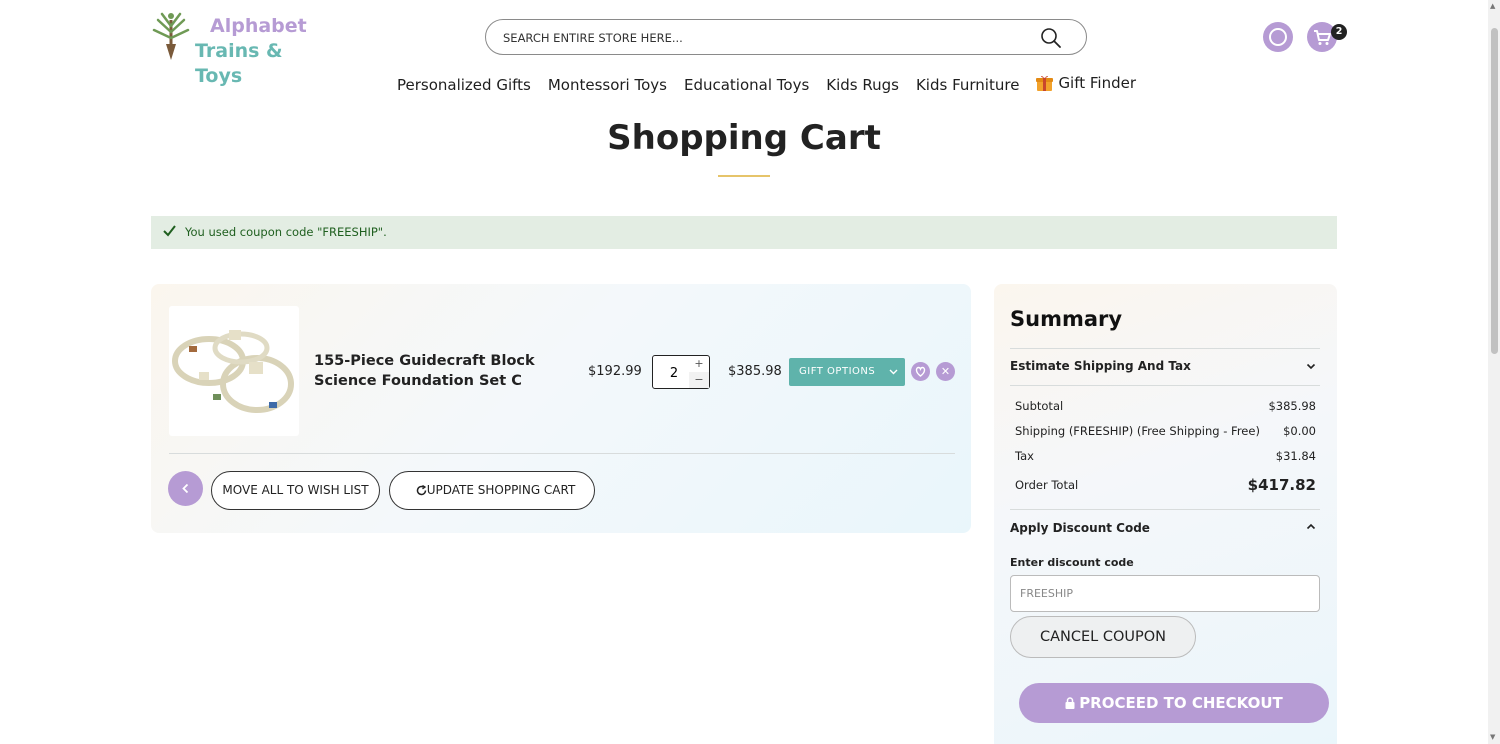 Image resolution: width=1500 pixels, height=744 pixels. Describe the element at coordinates (1045, 83) in the screenshot. I see `gift-icon` at that location.